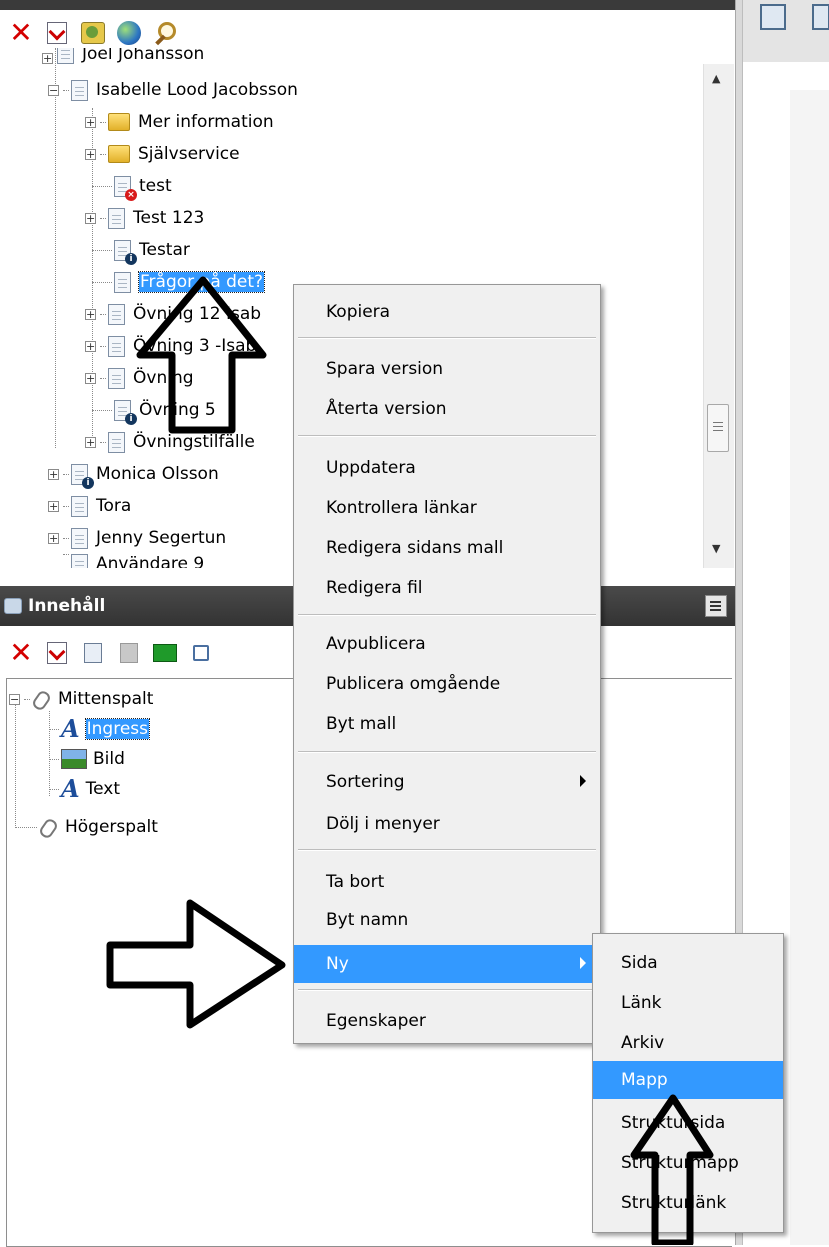 Image resolution: width=829 pixels, height=1247 pixels. I want to click on menu-item-aterta-version: Återta version, so click(447, 409).